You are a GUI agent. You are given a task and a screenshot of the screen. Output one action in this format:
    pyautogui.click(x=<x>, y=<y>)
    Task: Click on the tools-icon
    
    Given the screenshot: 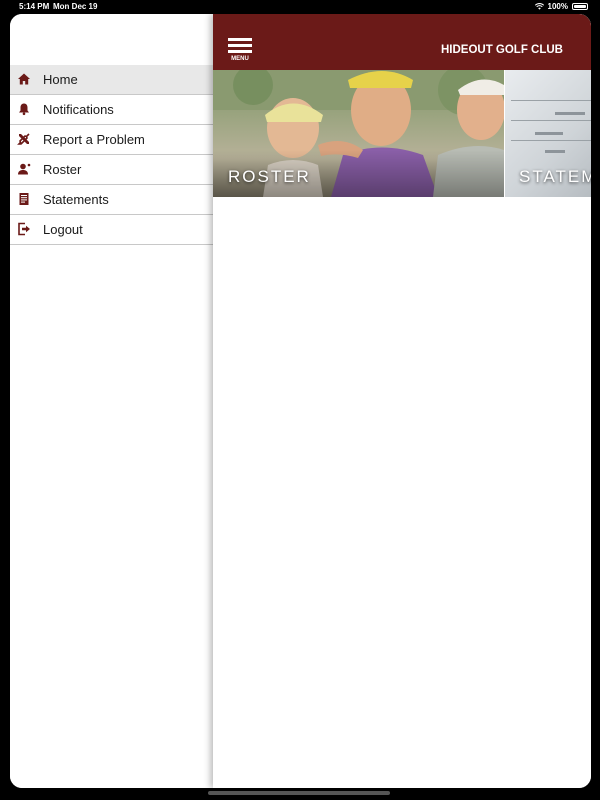 What is the action you would take?
    pyautogui.click(x=23, y=139)
    